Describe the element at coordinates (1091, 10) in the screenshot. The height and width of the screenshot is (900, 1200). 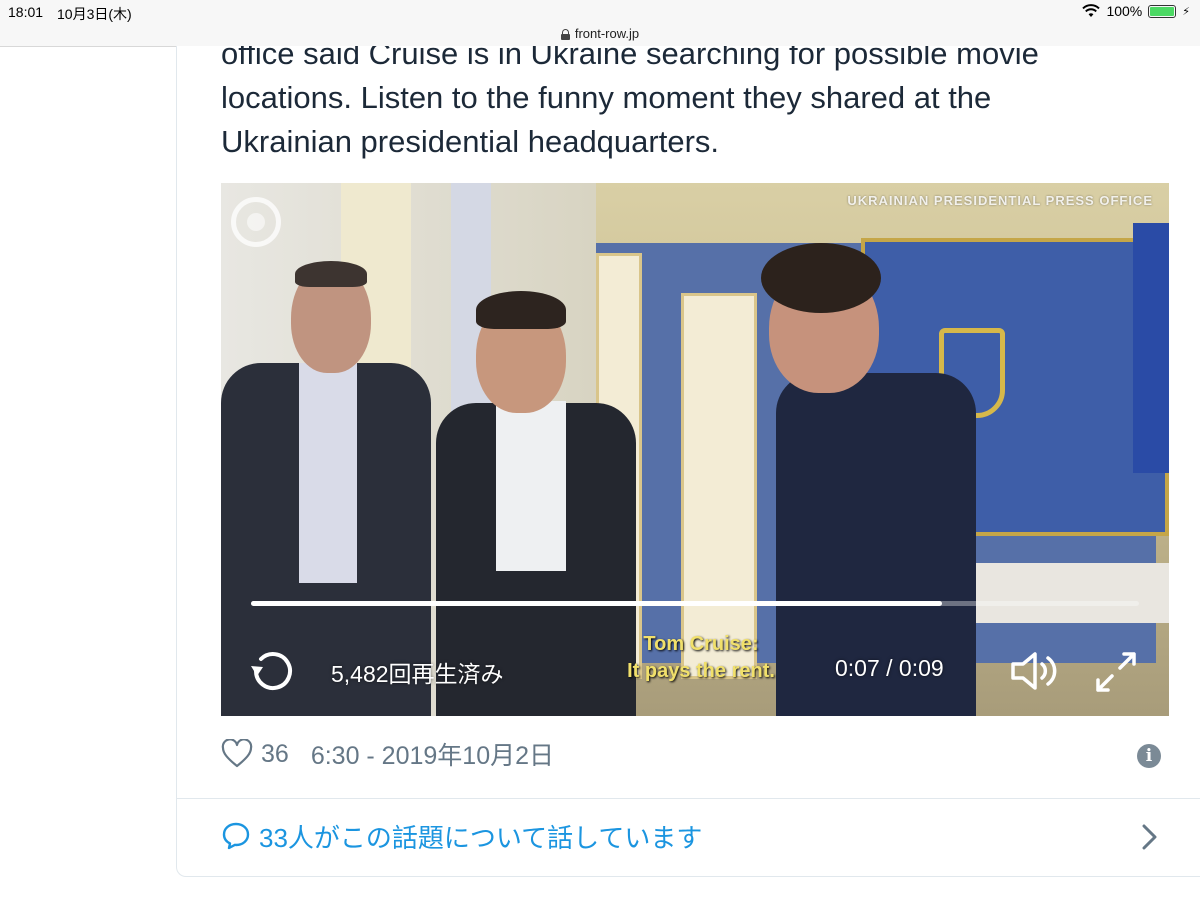
I see `wifi-icon` at that location.